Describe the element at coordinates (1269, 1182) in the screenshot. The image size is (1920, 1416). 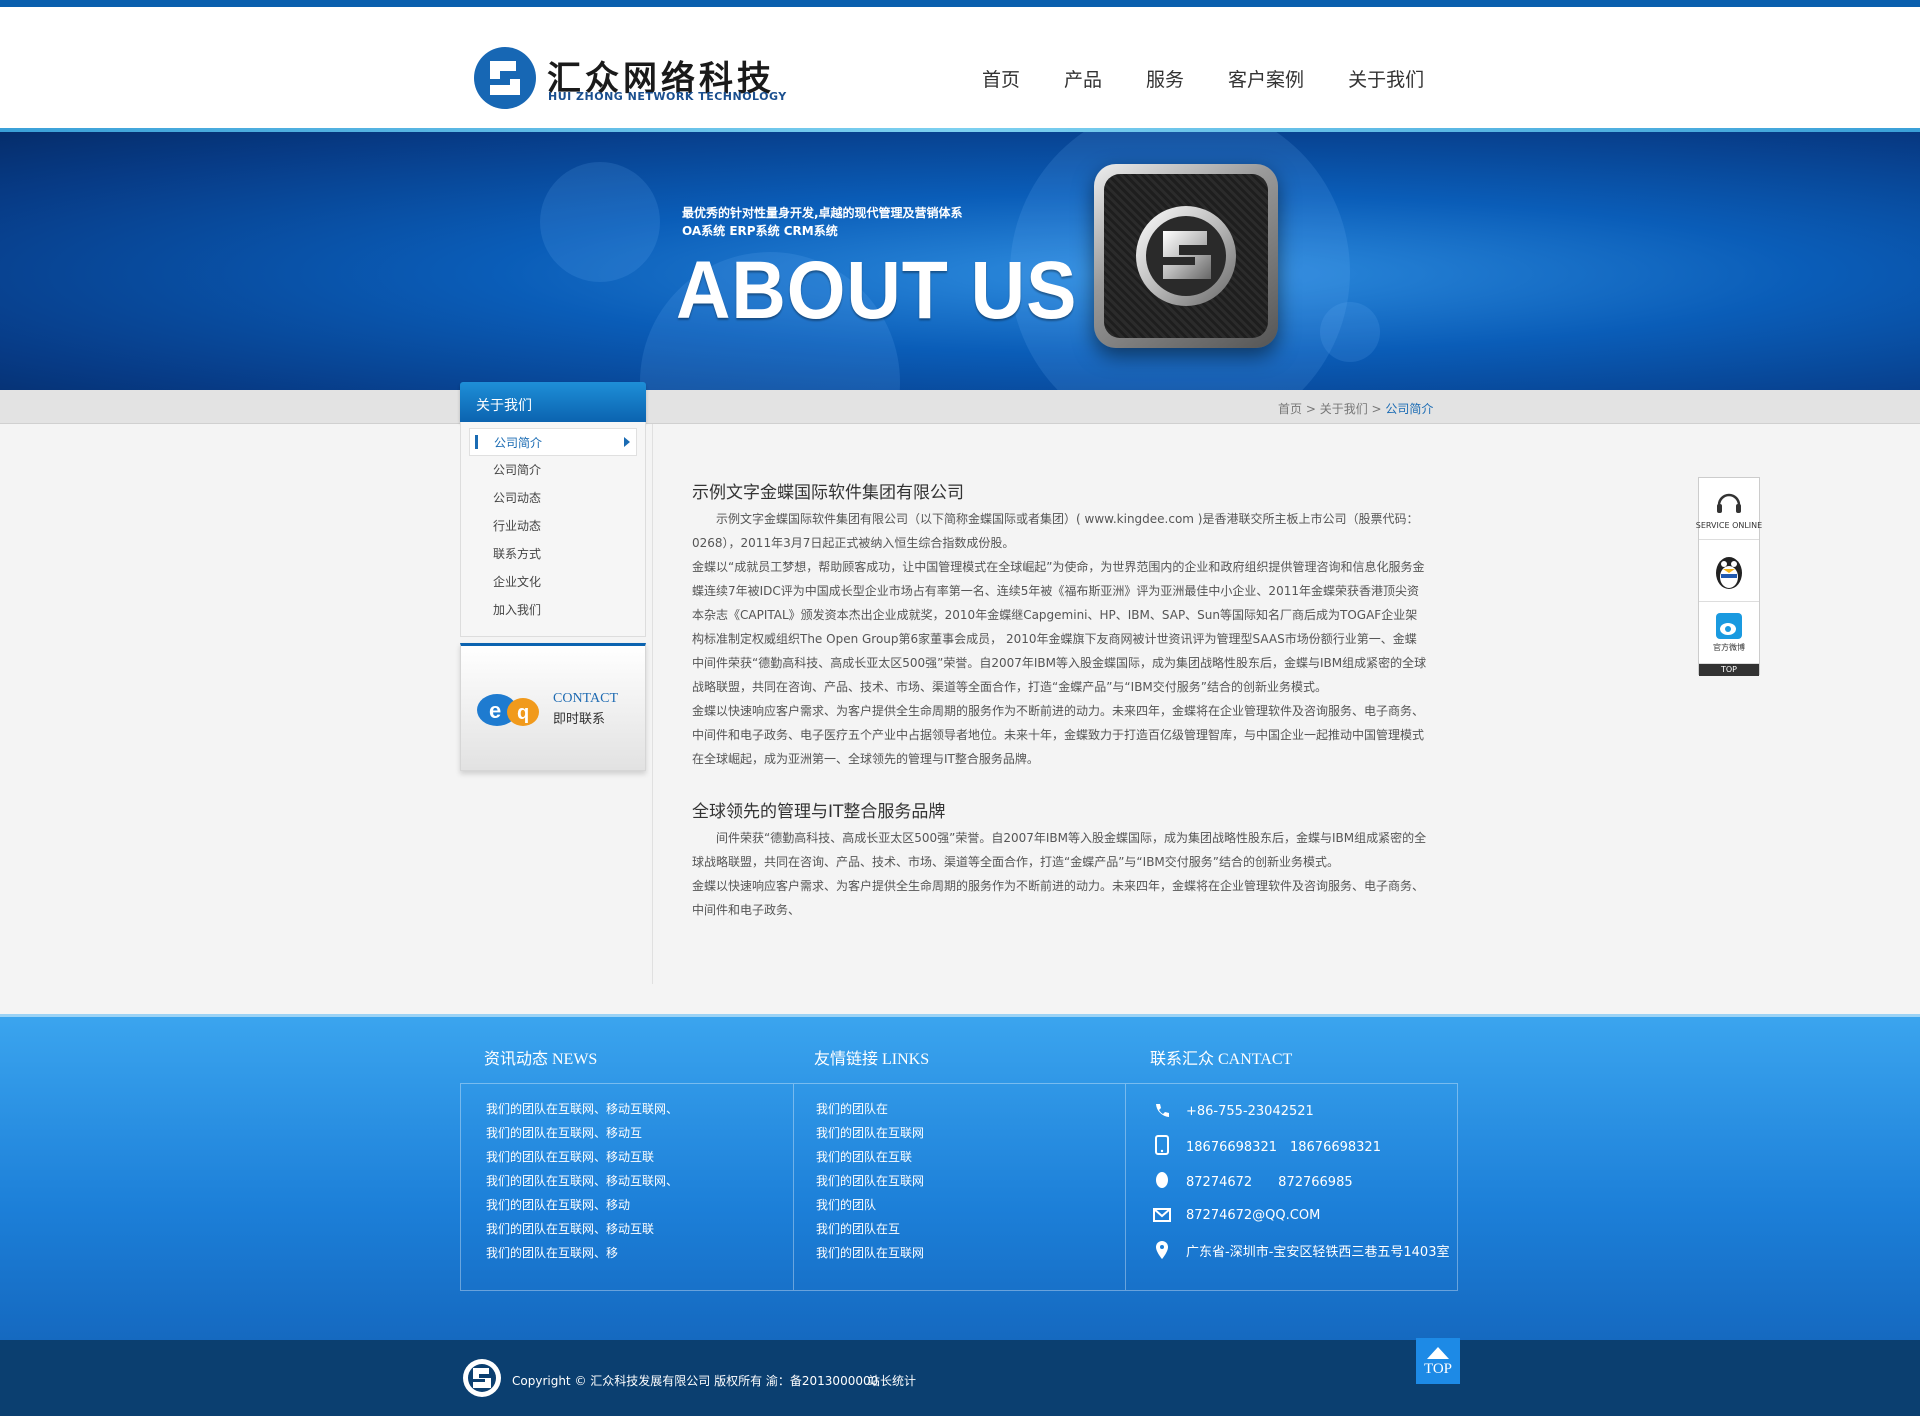
I see `qq-number: 87274672 87276698​5` at that location.